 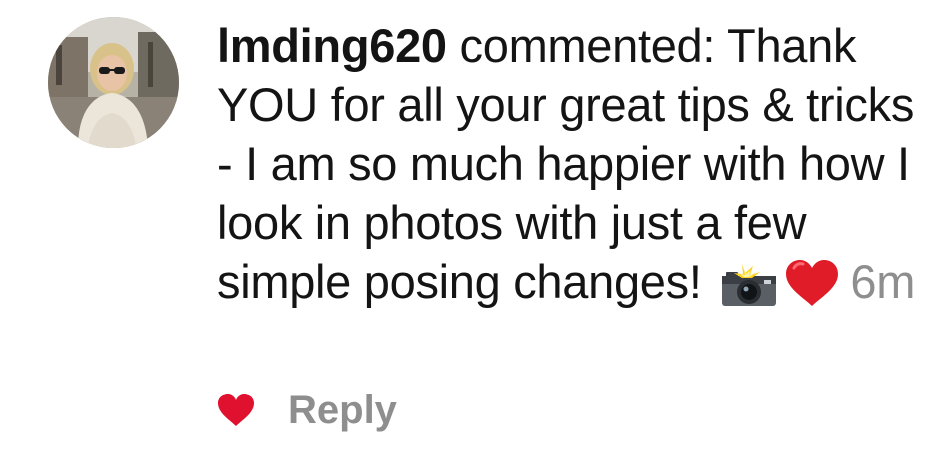 What do you see at coordinates (342, 410) in the screenshot?
I see `reply-button: Reply` at bounding box center [342, 410].